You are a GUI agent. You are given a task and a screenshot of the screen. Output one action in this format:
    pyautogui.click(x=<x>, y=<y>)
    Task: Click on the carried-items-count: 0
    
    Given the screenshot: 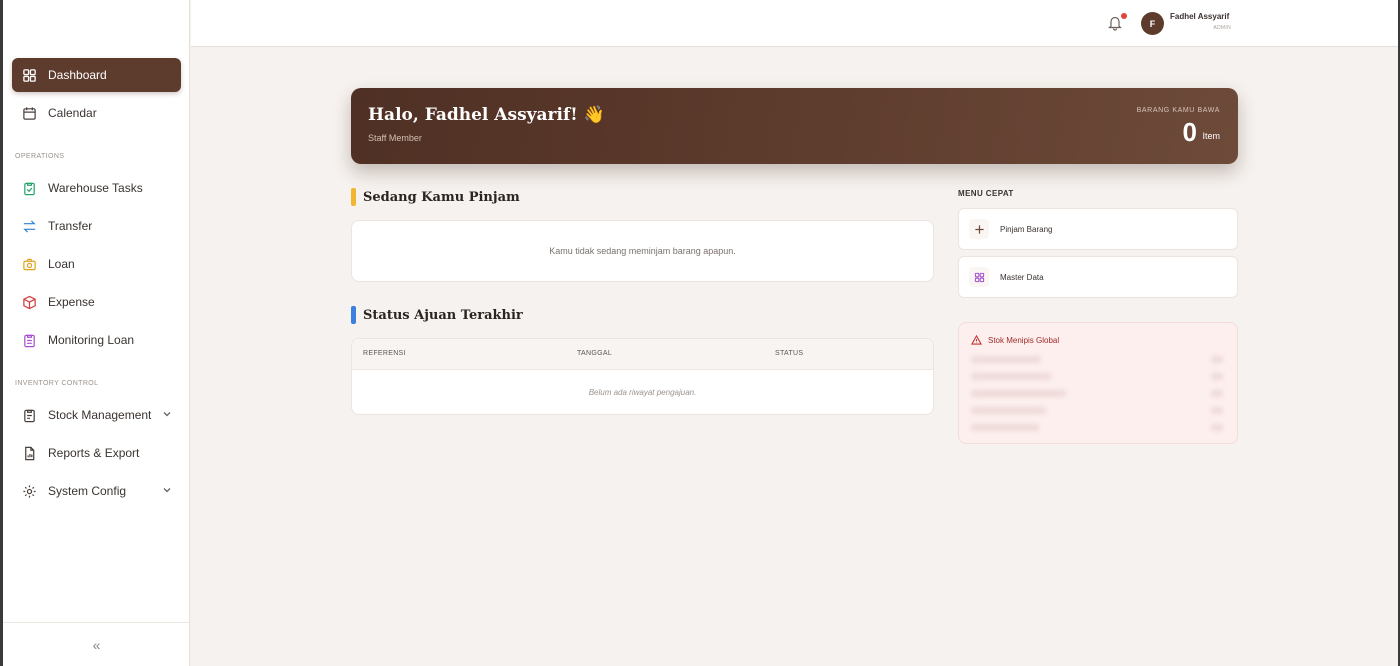 What is the action you would take?
    pyautogui.click(x=1189, y=132)
    